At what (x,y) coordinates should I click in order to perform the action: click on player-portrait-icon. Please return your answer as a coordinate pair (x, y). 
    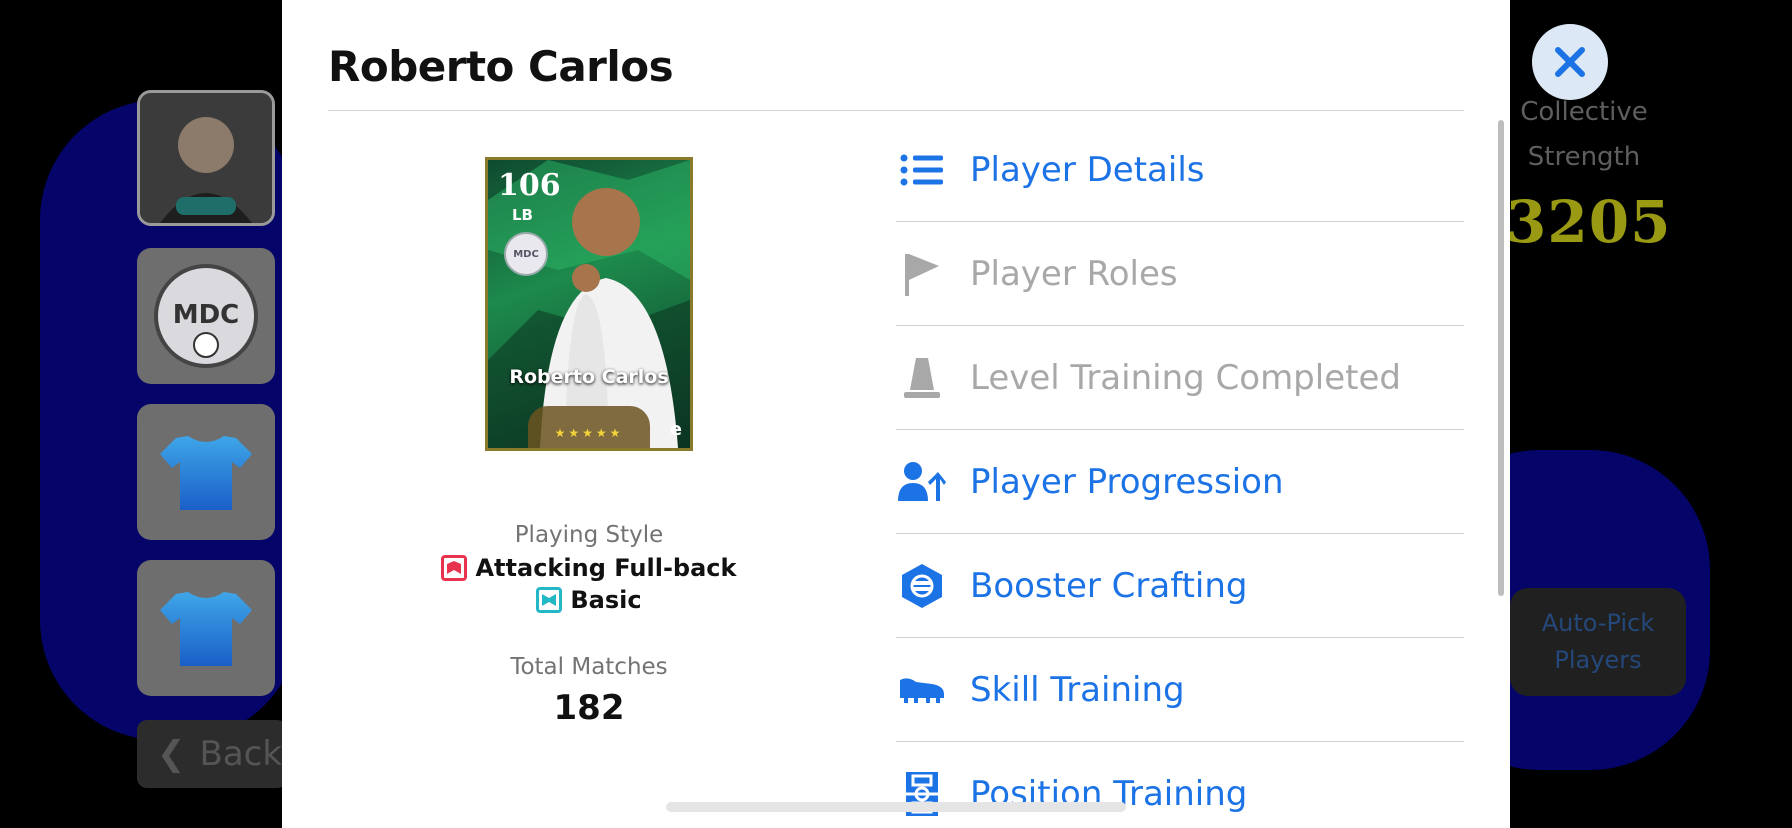
    Looking at the image, I should click on (206, 158).